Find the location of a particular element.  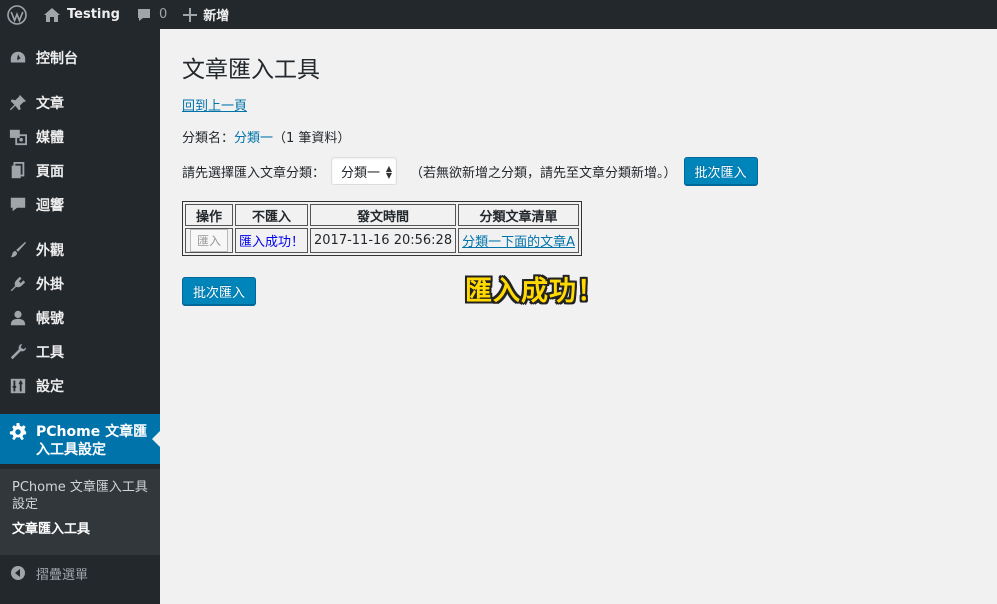

sidebar-item-label: 外掛 is located at coordinates (50, 285).